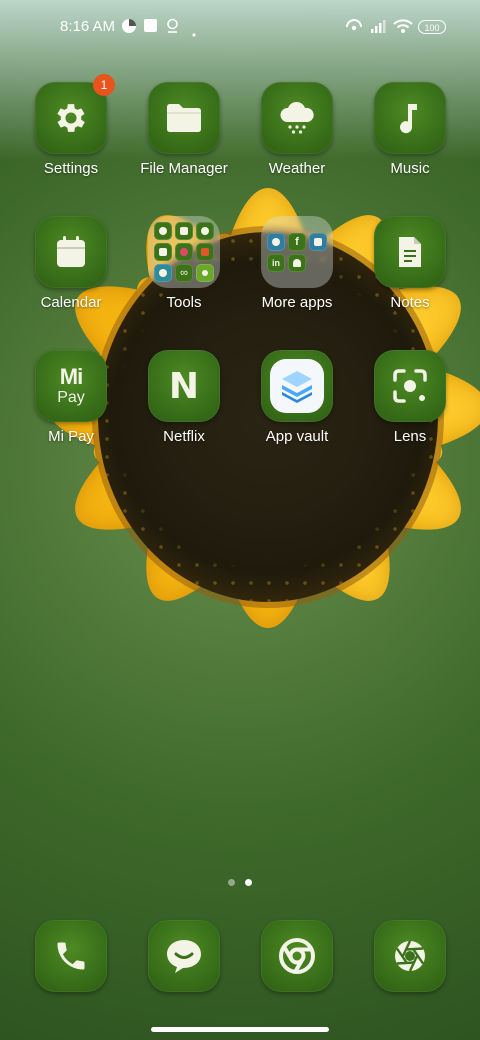  I want to click on mi-pay-icon: Mi Pay, so click(71, 386).